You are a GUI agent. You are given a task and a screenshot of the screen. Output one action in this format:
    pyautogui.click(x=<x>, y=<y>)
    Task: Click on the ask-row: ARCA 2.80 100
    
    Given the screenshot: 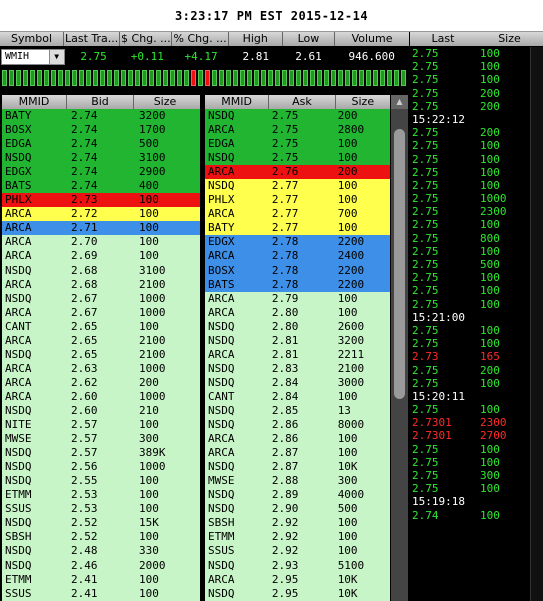 What is the action you would take?
    pyautogui.click(x=297, y=312)
    